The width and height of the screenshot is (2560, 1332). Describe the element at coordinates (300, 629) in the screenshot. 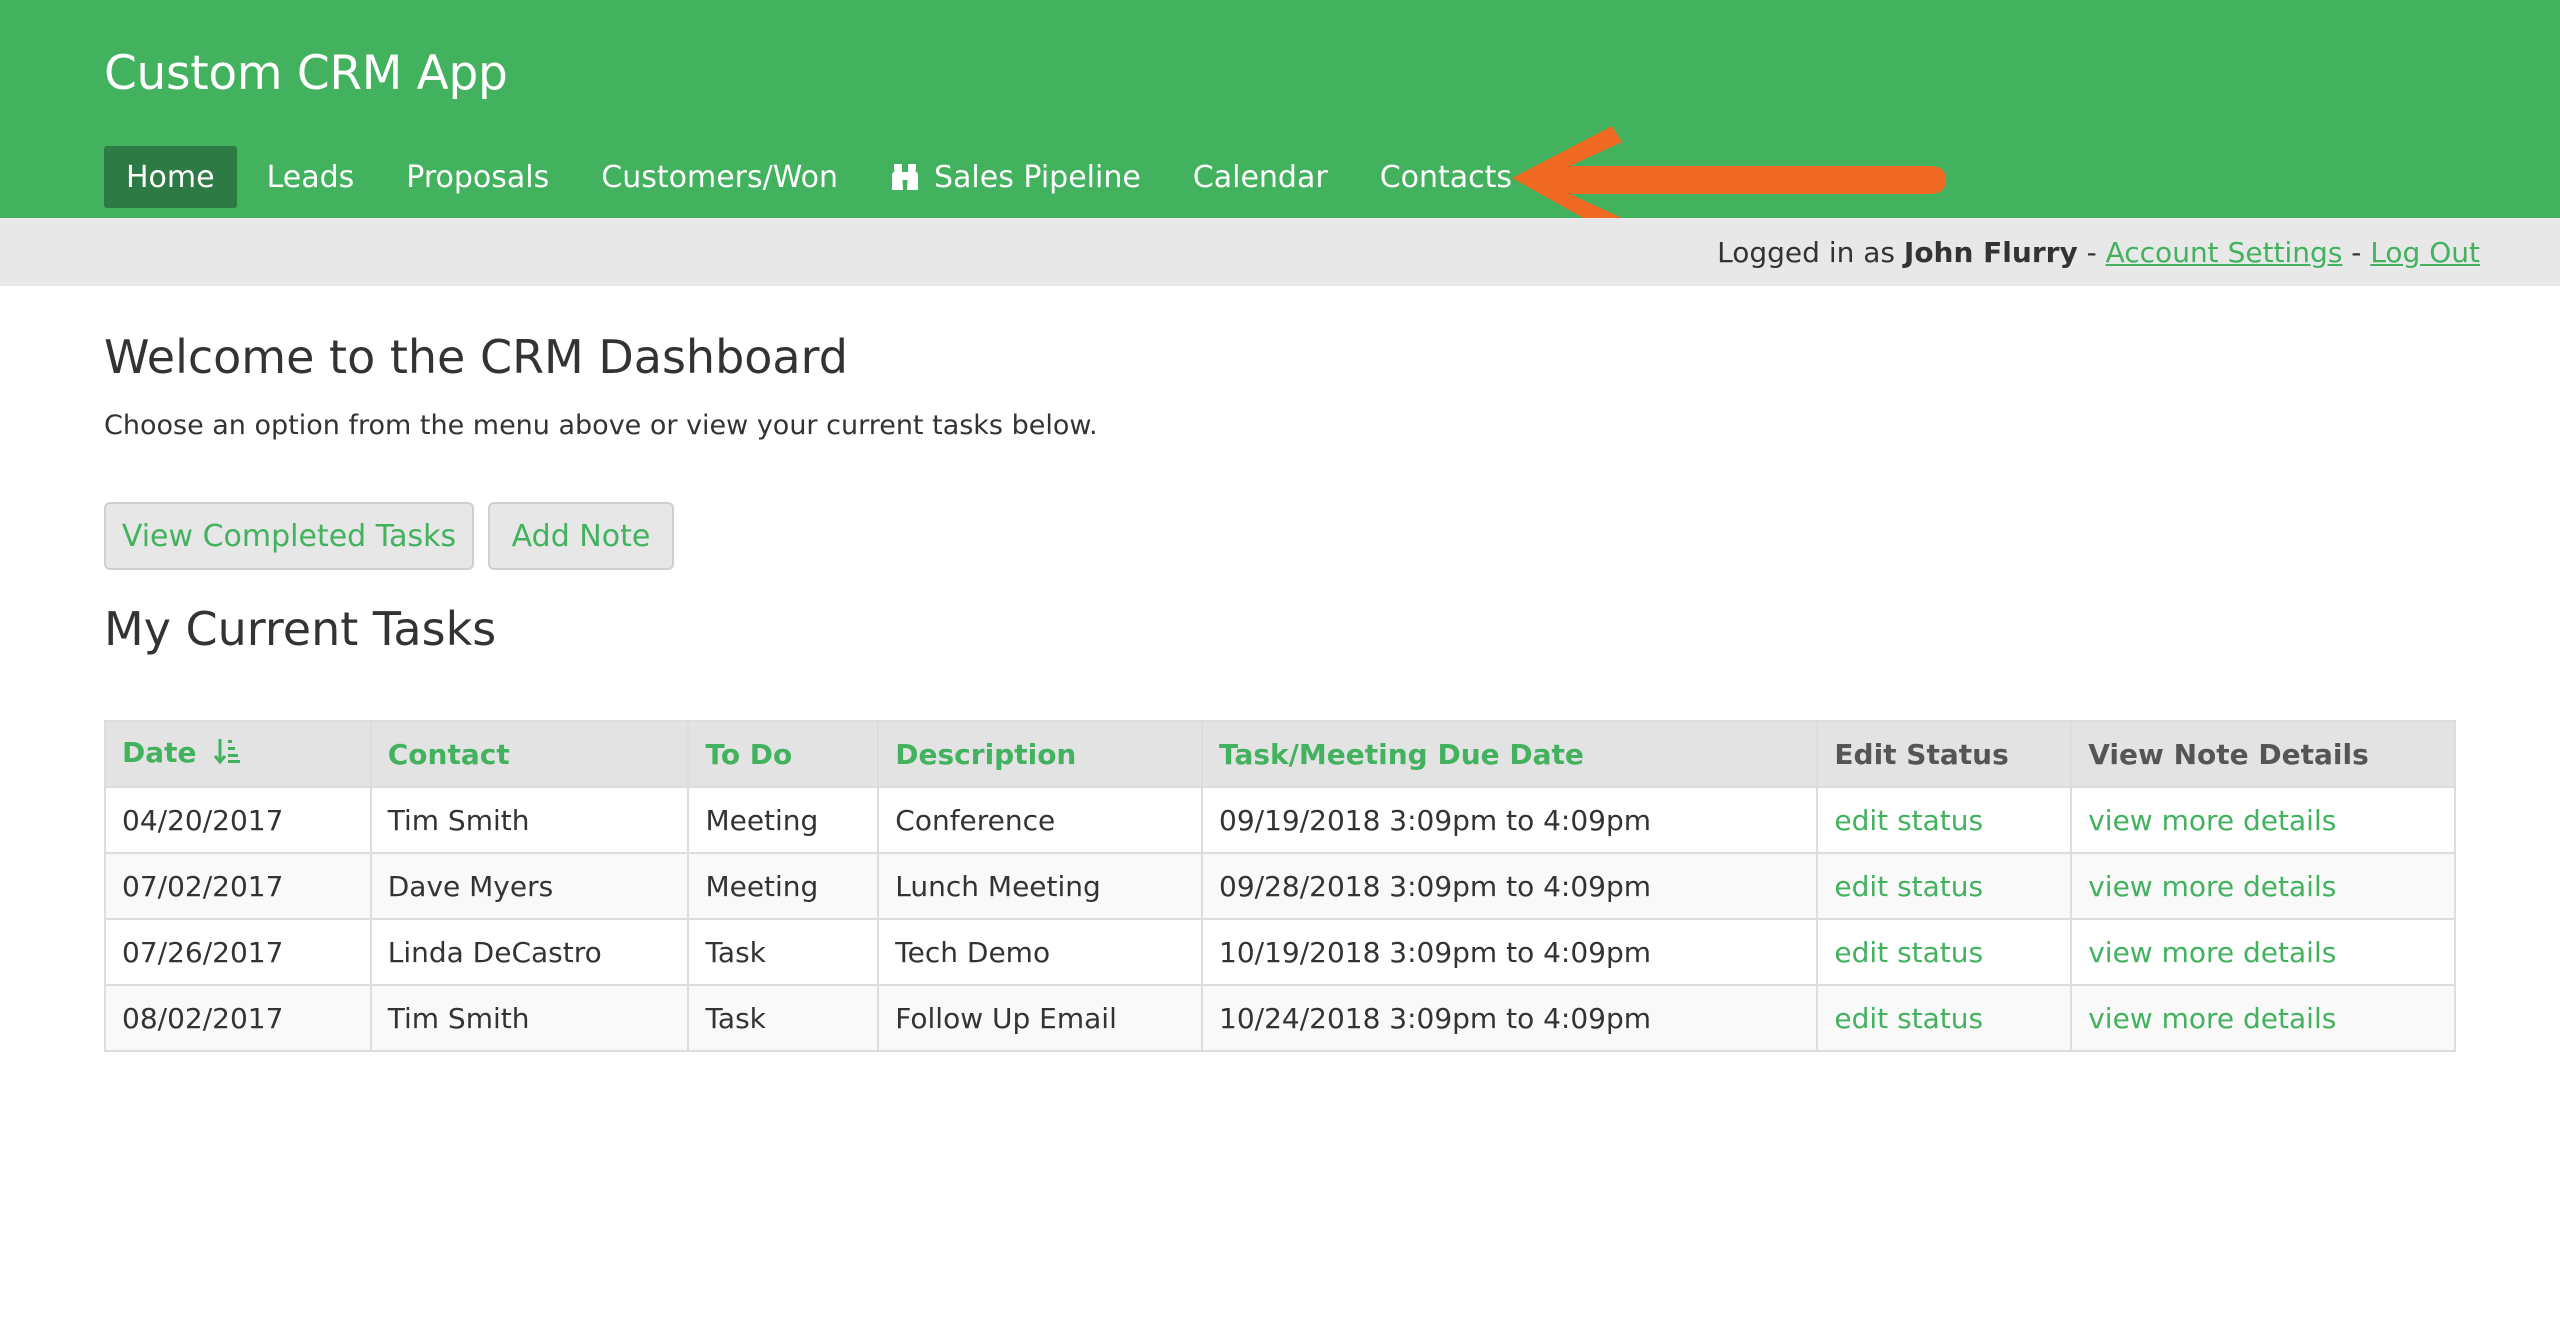

I see `tasks-section-title: My Current Tasks` at that location.